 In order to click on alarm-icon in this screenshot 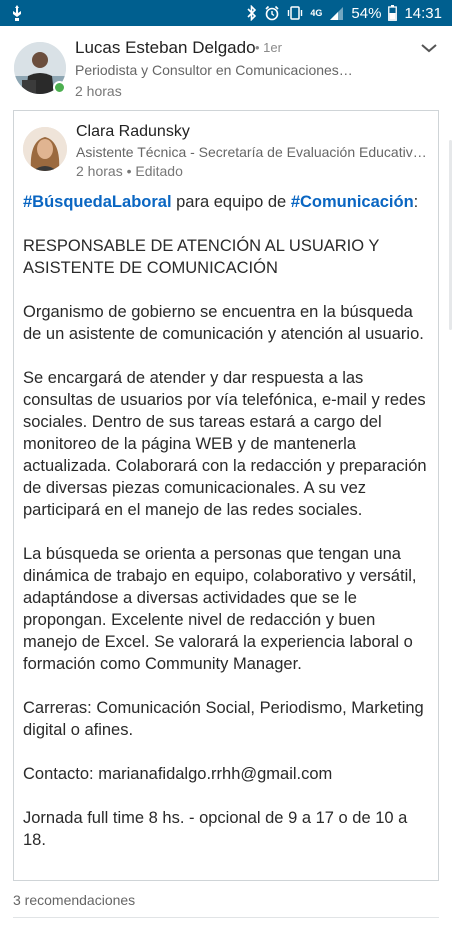, I will do `click(272, 13)`.